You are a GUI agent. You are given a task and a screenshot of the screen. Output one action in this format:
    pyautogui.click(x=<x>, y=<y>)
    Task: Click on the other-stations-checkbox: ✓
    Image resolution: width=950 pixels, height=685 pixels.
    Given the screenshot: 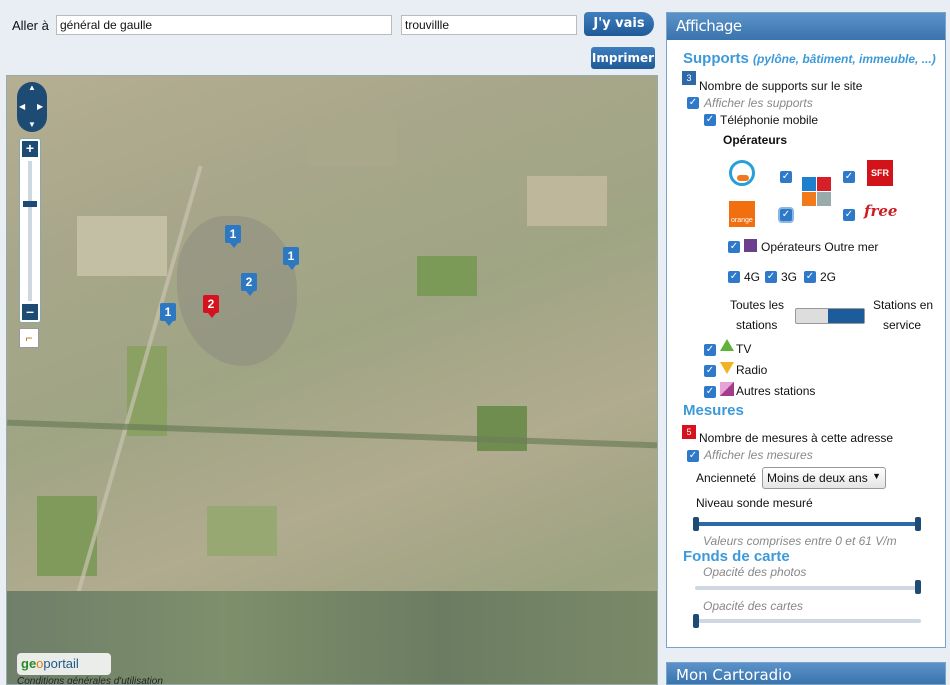 What is the action you would take?
    pyautogui.click(x=710, y=392)
    